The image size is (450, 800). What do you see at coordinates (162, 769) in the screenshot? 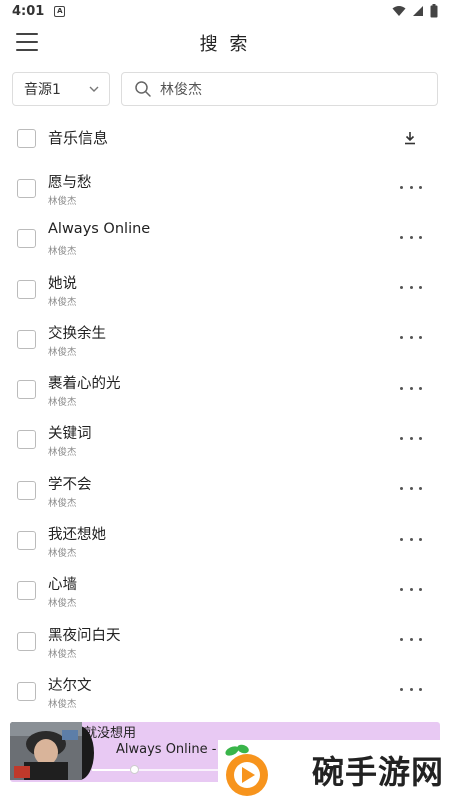
I see `progress-bar` at bounding box center [162, 769].